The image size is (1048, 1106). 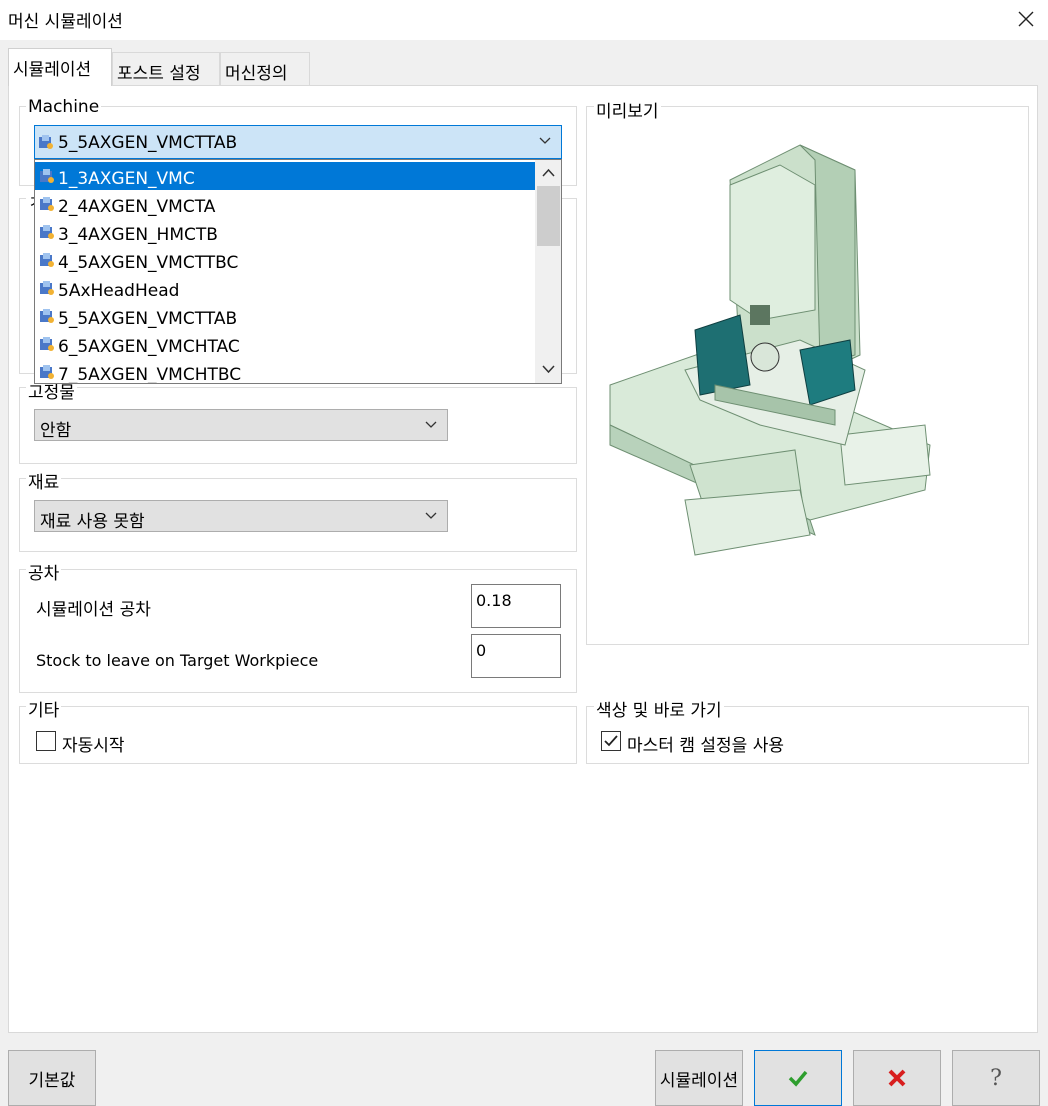 I want to click on checkmark-icon, so click(x=611, y=741).